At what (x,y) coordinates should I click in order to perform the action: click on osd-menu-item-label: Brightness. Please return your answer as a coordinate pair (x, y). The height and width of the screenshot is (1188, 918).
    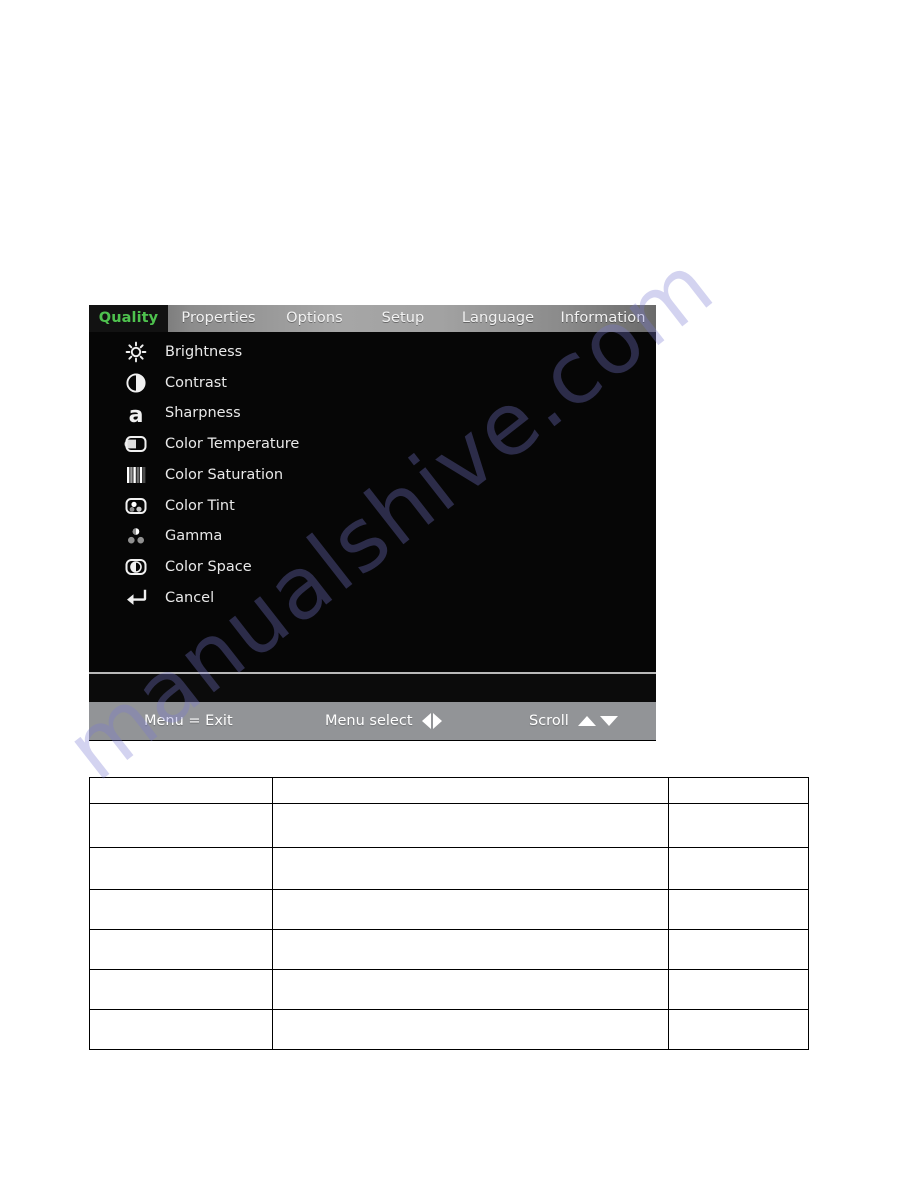
    Looking at the image, I should click on (204, 352).